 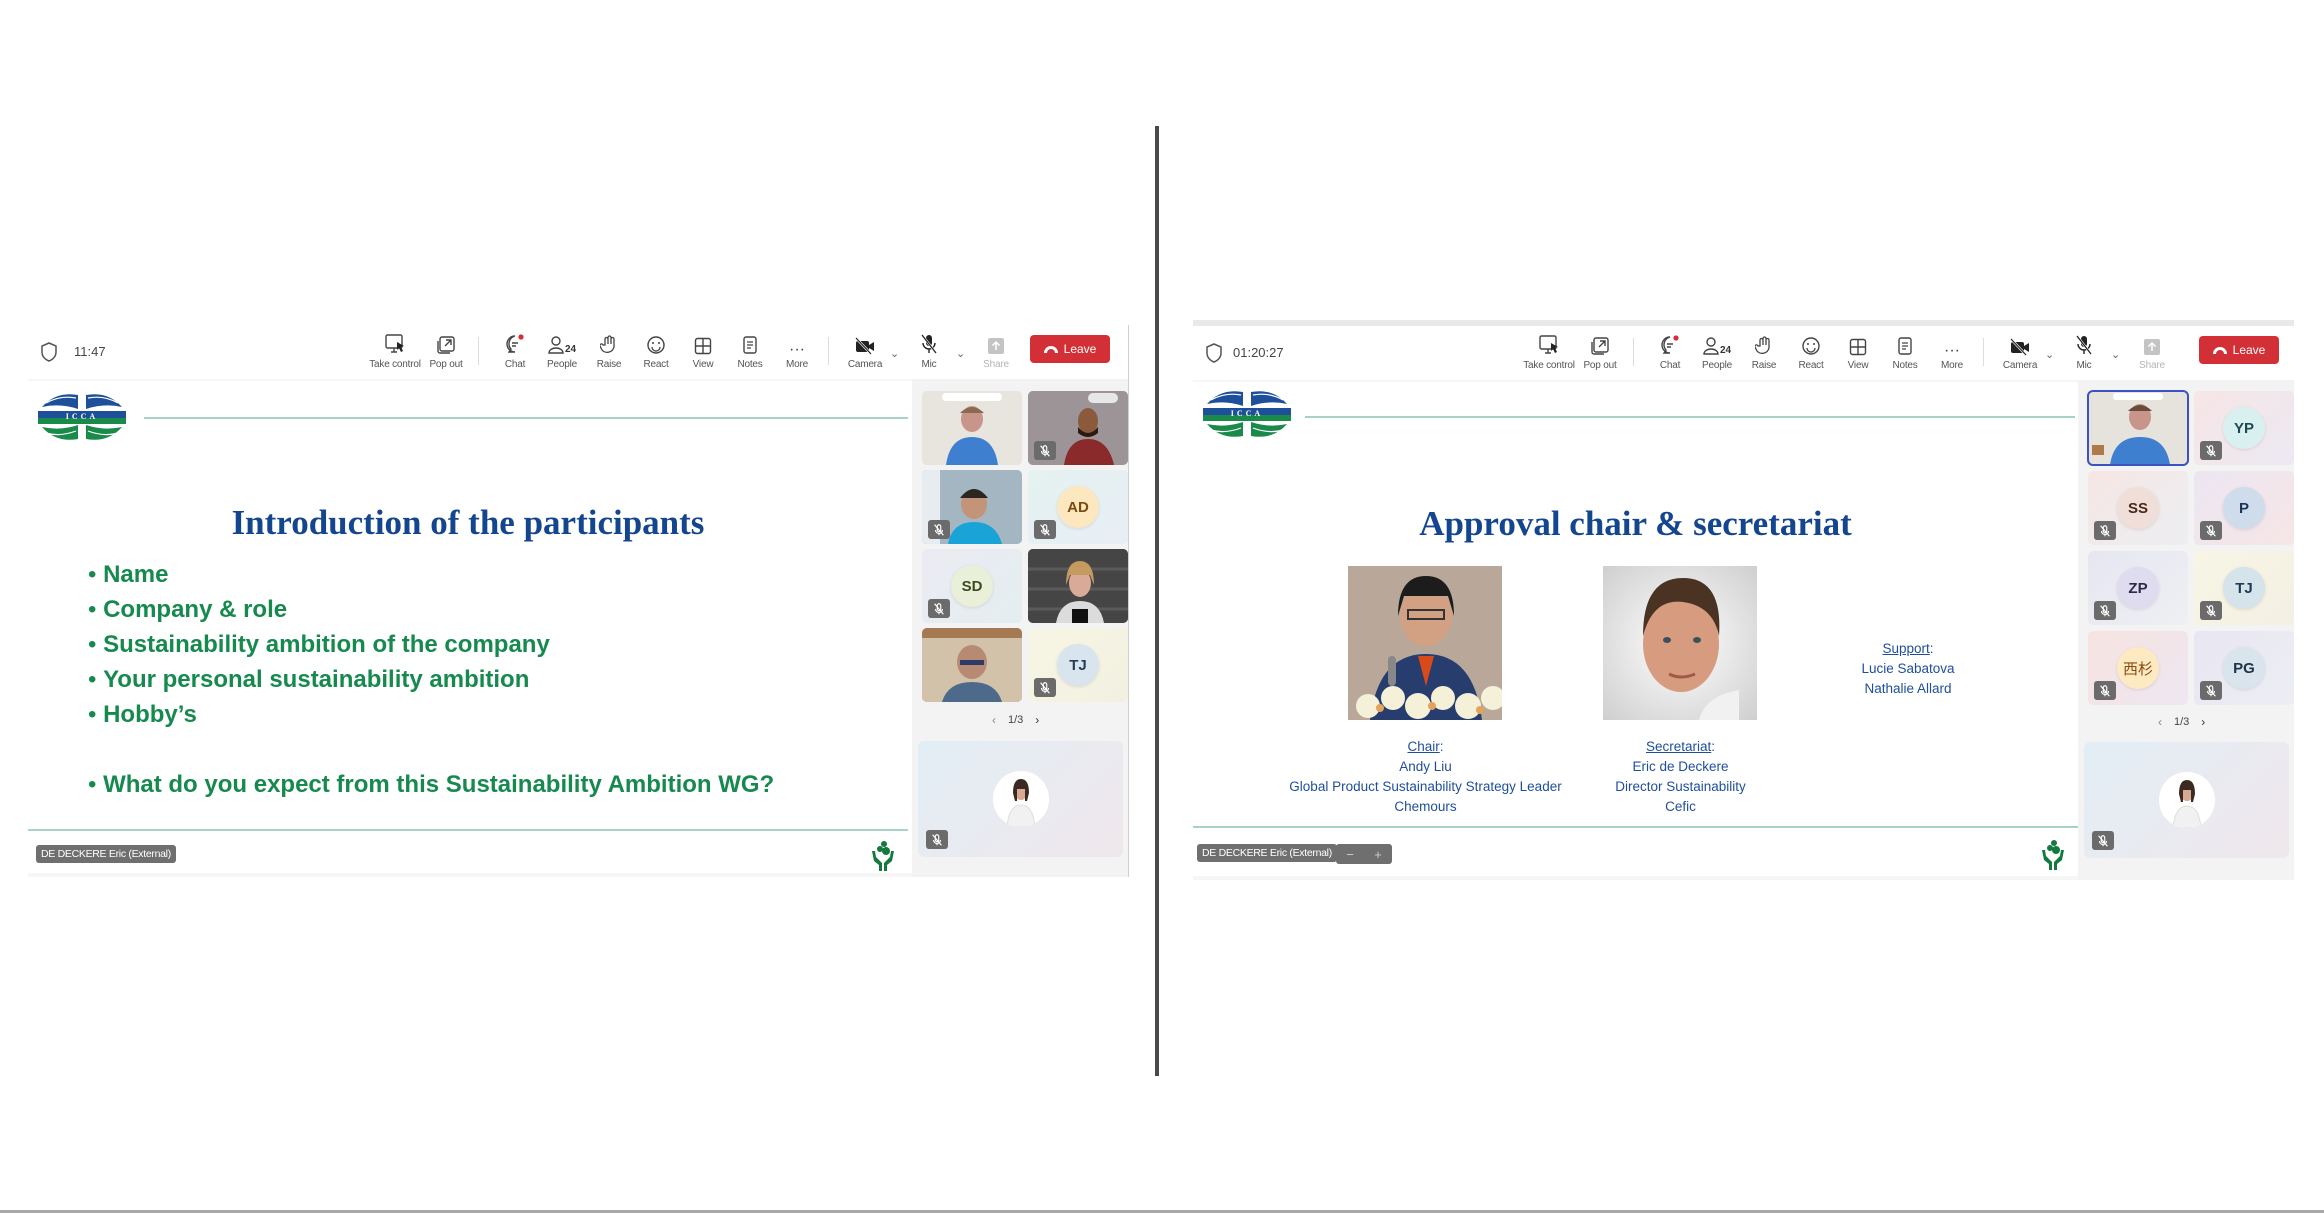 I want to click on secretariat-name: Eric de Deckere, so click(x=1680, y=766).